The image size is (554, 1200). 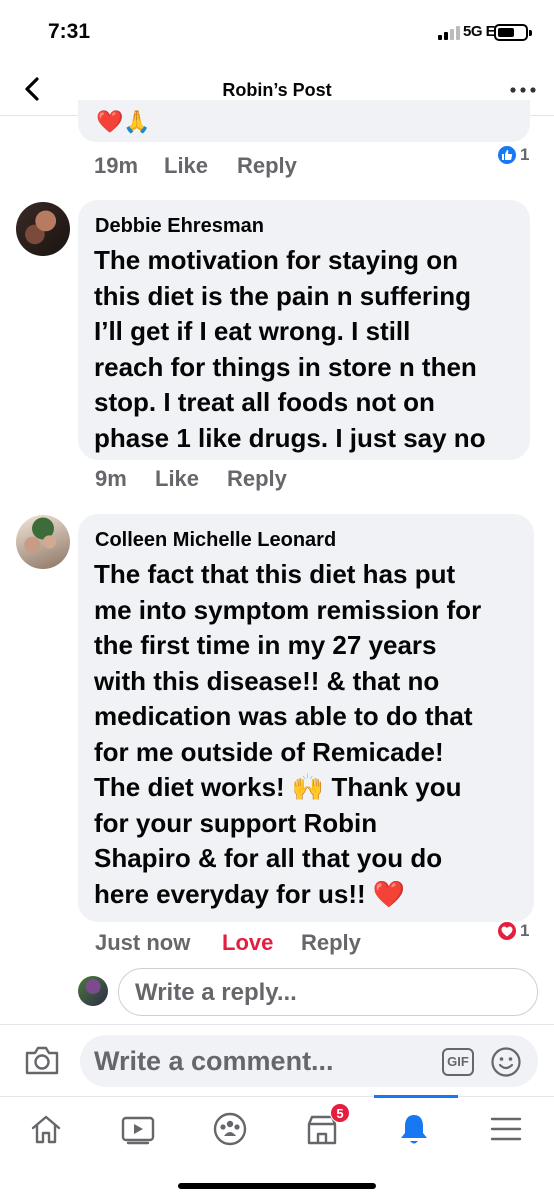 I want to click on comment-actions: 9m Like Reply, so click(x=305, y=480).